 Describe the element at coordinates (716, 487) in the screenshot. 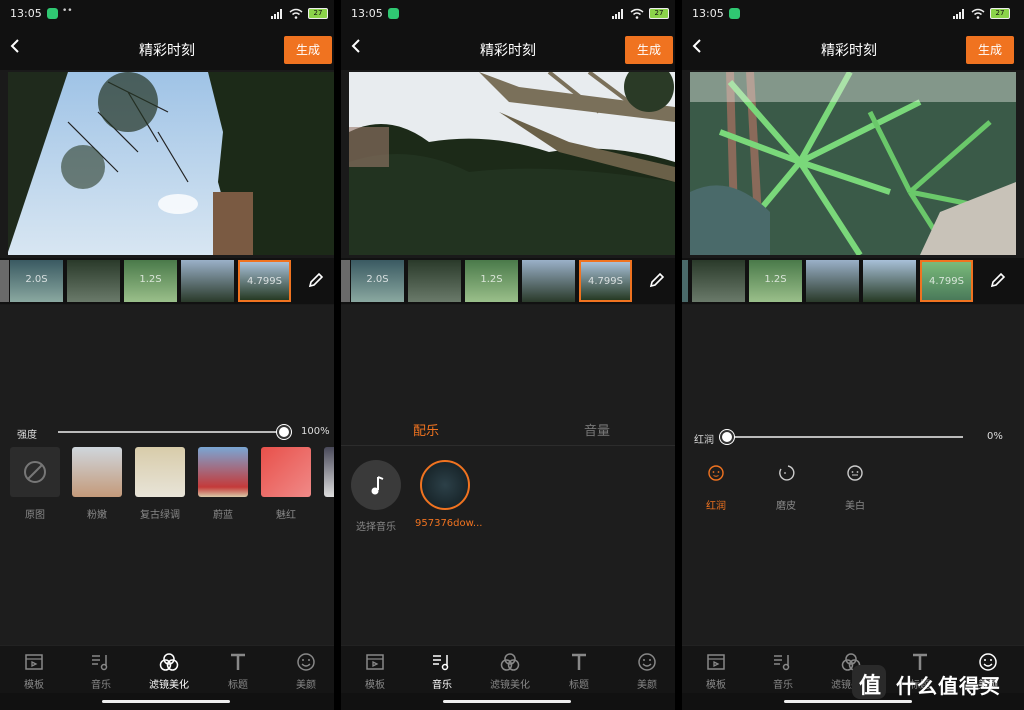

I see `beauty-option-blush: 红润` at that location.